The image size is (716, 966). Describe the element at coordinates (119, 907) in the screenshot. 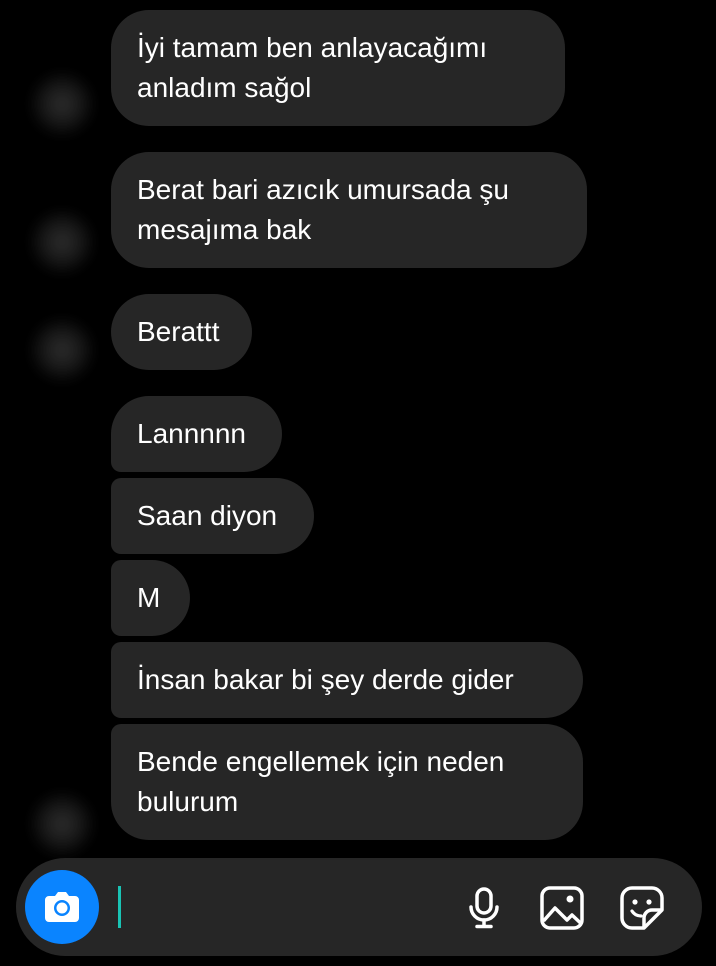

I see `text-caret` at that location.